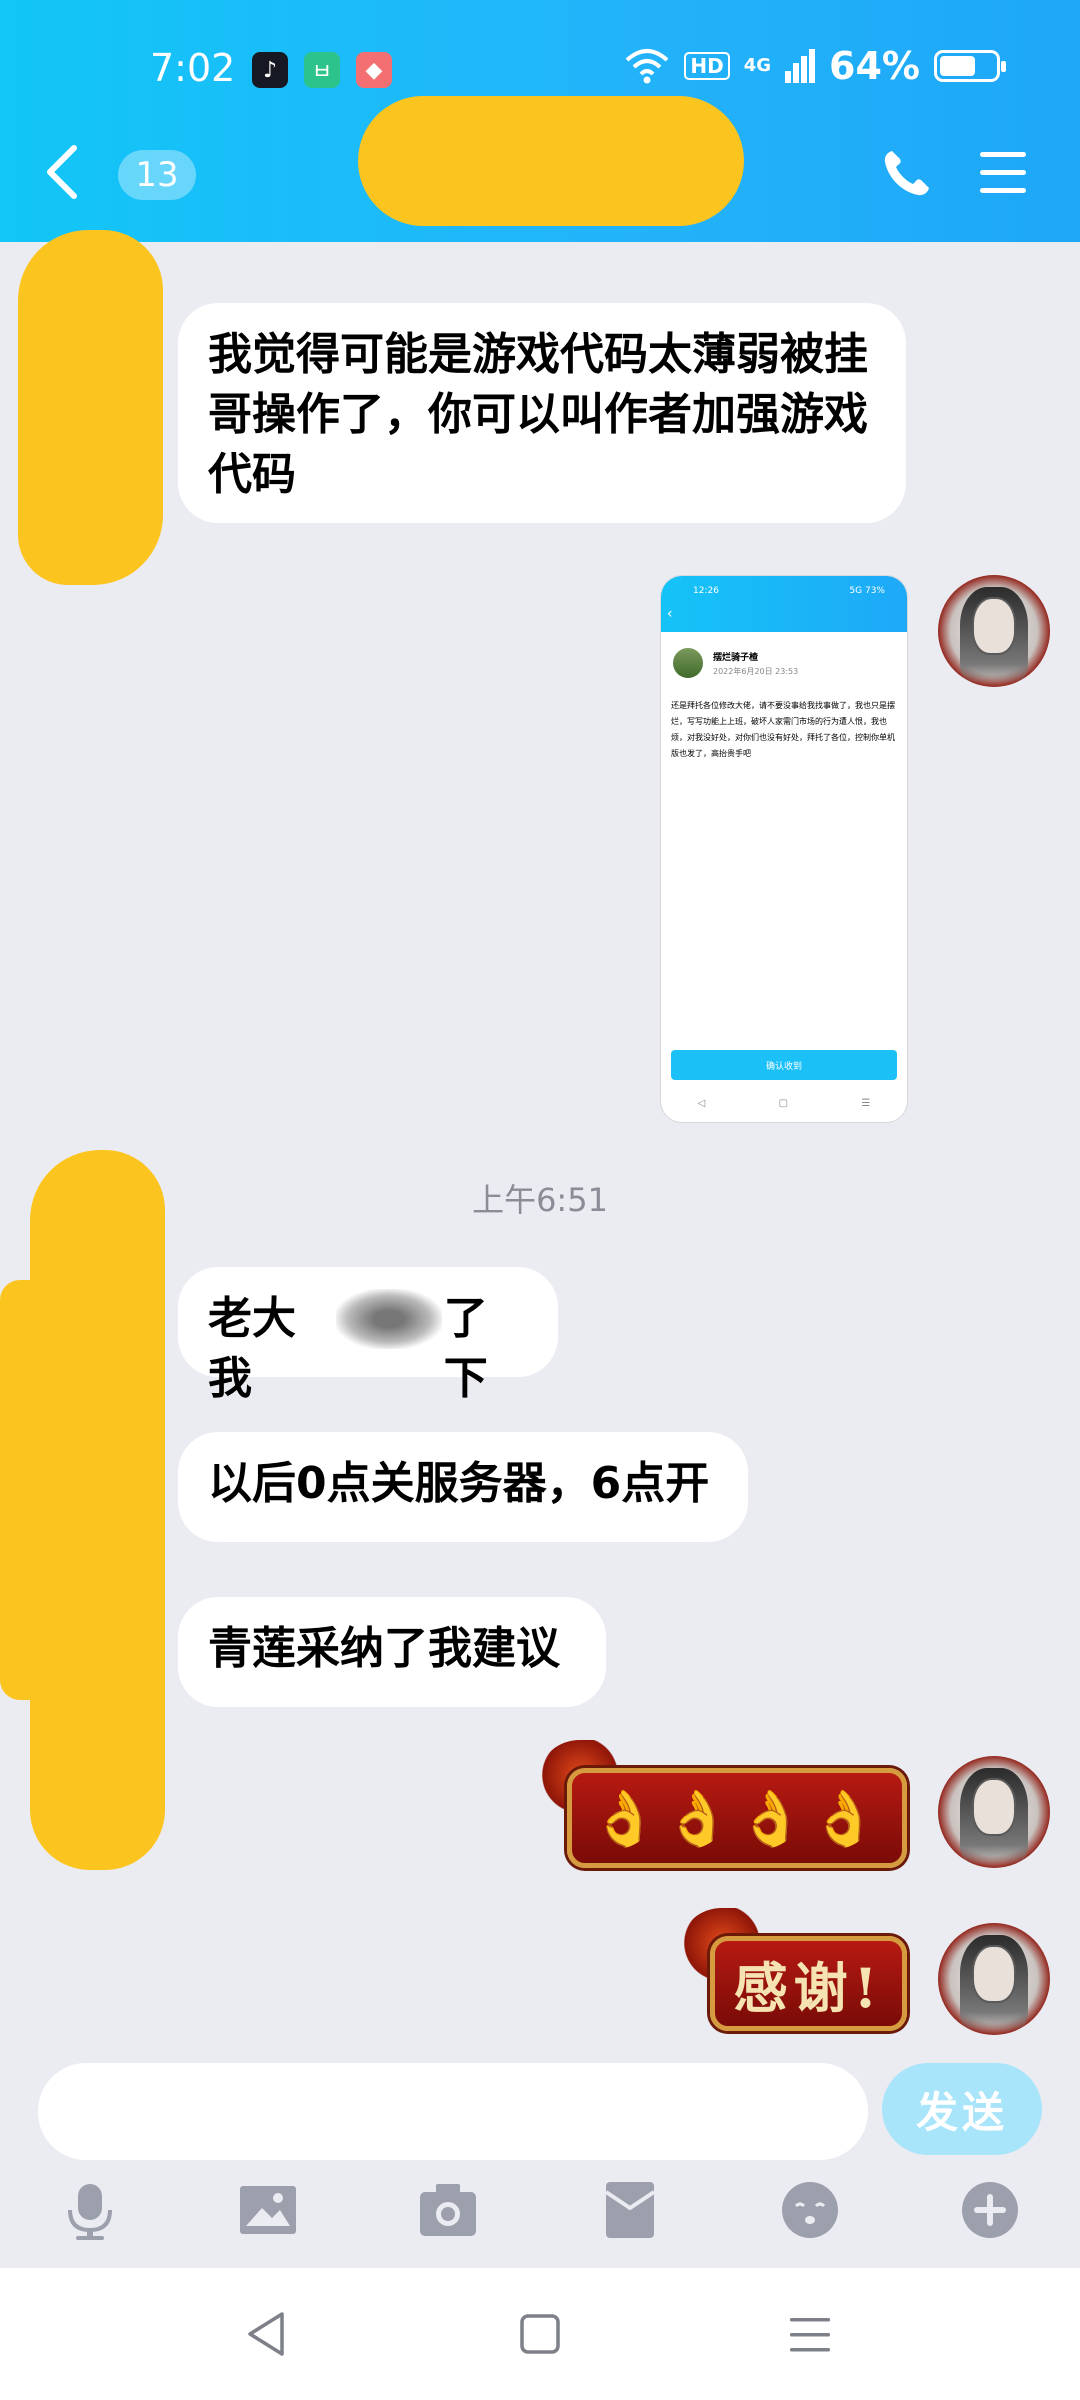  I want to click on message-bubble-incoming: 以后0点关服务器，6点开, so click(463, 1487).